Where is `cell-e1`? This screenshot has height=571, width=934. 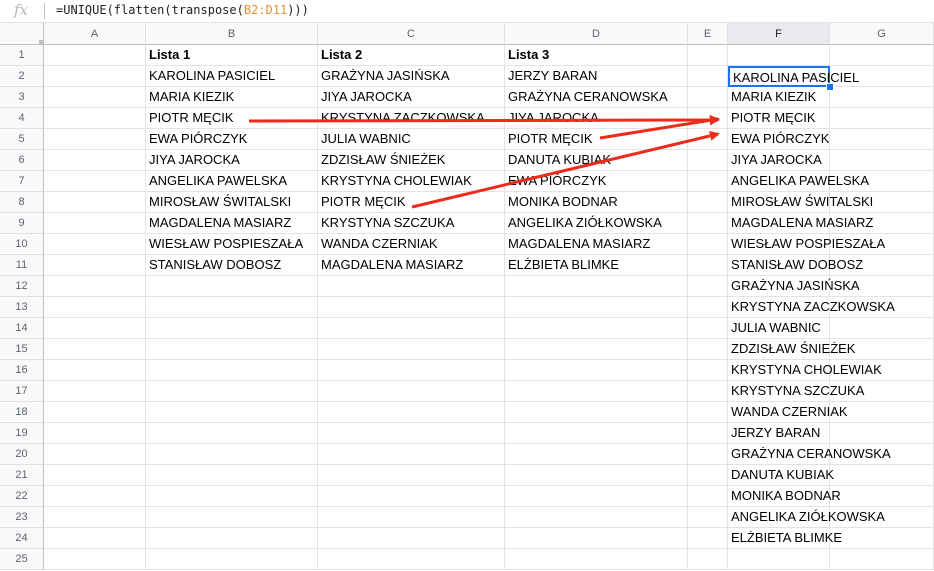
cell-e1 is located at coordinates (708, 55).